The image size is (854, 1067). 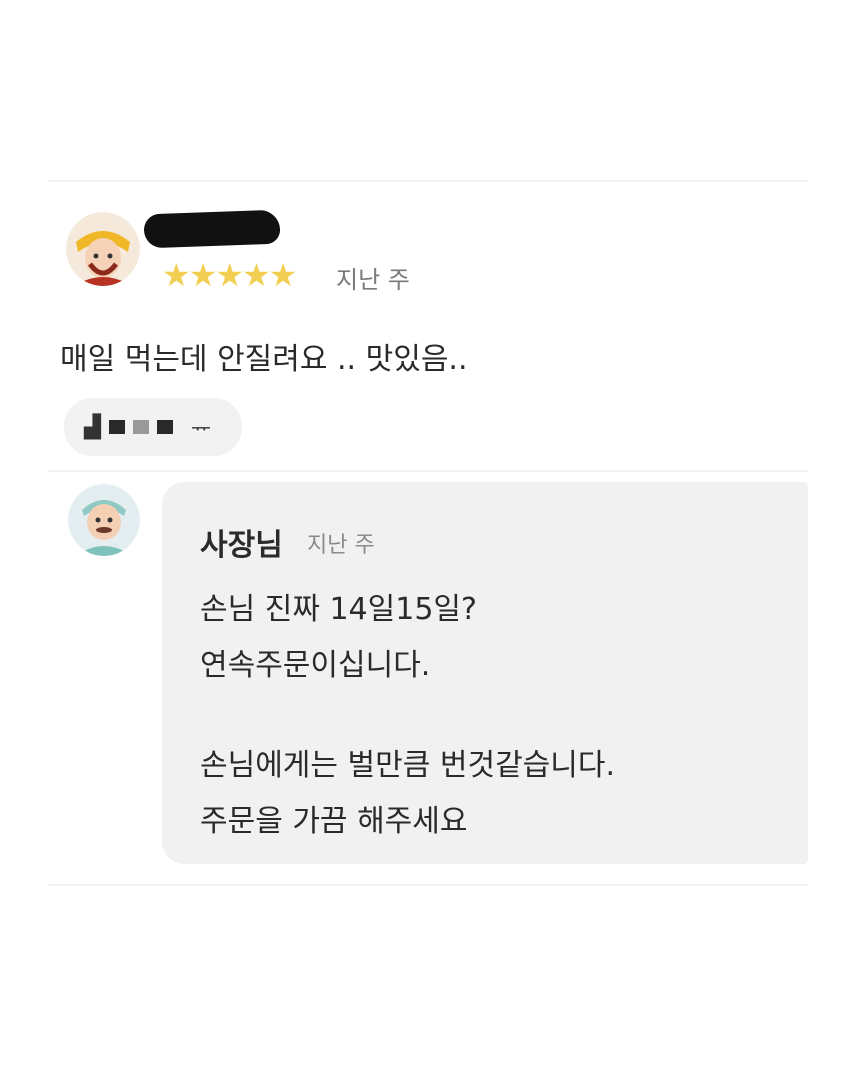 What do you see at coordinates (264, 359) in the screenshot?
I see `review-text: 매일 먹는데 안질려요 .. 맛있음..` at bounding box center [264, 359].